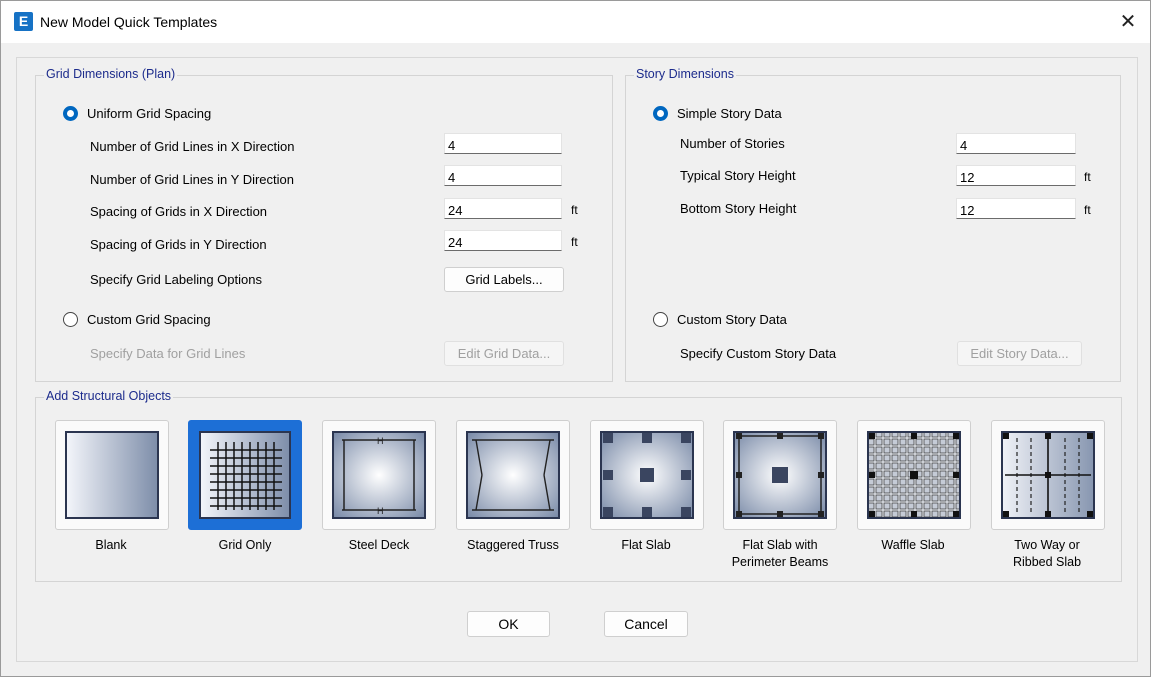 The image size is (1151, 677). Describe the element at coordinates (574, 242) in the screenshot. I see `spacing-y-unit: ft` at that location.